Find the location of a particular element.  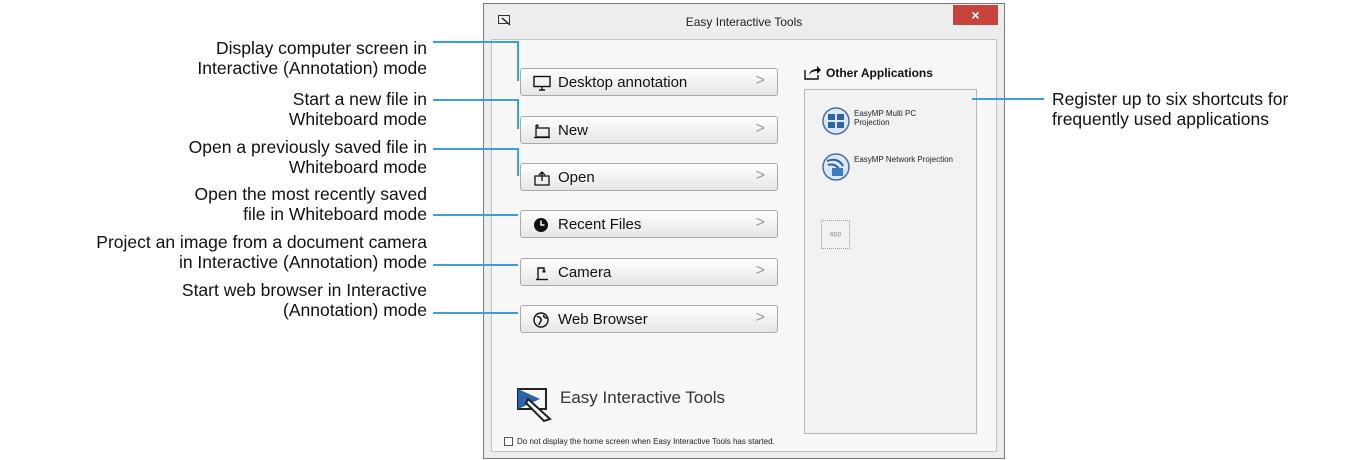

button-label: Recent Files is located at coordinates (600, 224).